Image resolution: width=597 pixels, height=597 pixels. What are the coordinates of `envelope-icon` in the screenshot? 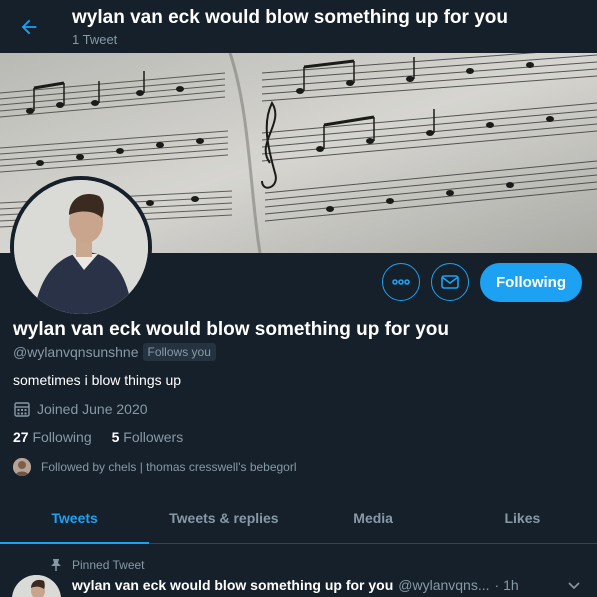 It's located at (450, 282).